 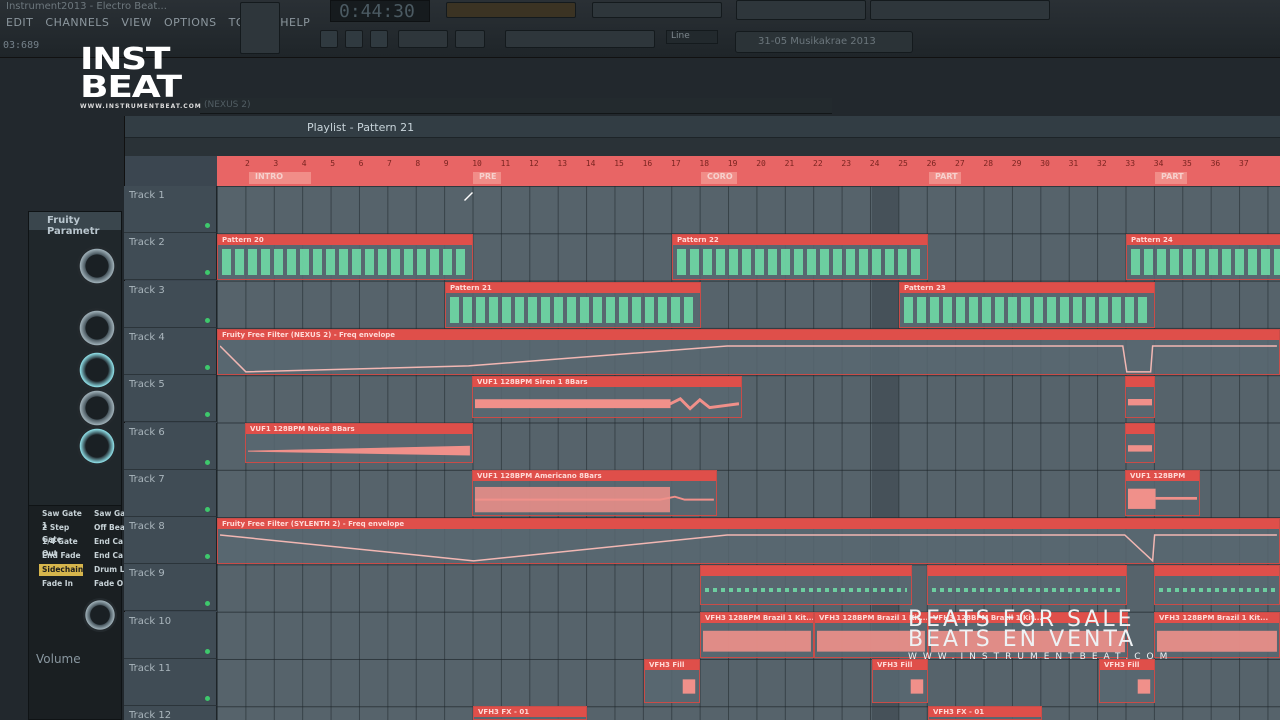 I want to click on pause-button, so click(x=329, y=39).